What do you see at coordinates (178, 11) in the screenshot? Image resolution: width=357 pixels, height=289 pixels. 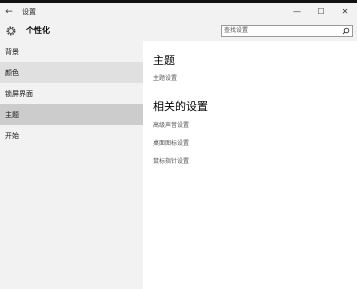 I see `title-bar: ← 设置 — ☐ ✕` at bounding box center [178, 11].